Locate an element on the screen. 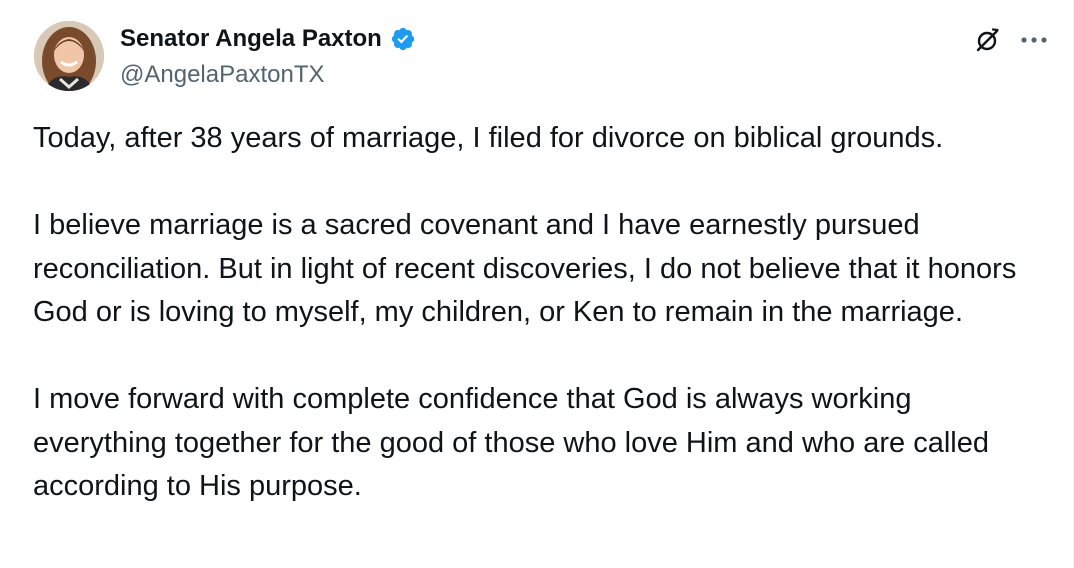  avatar is located at coordinates (69, 56).